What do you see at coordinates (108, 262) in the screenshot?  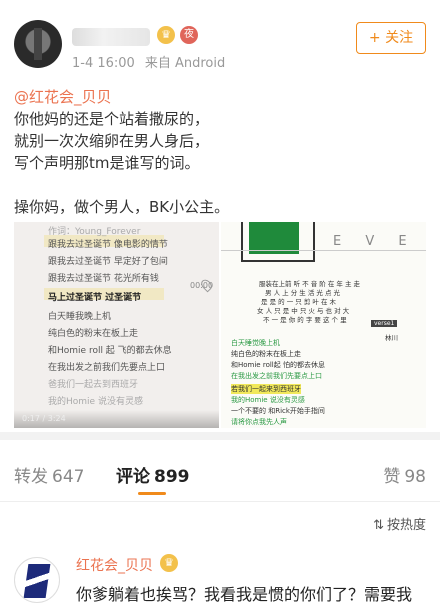 I see `lyric-line: 跟我去过圣诞节 早定好了包间` at bounding box center [108, 262].